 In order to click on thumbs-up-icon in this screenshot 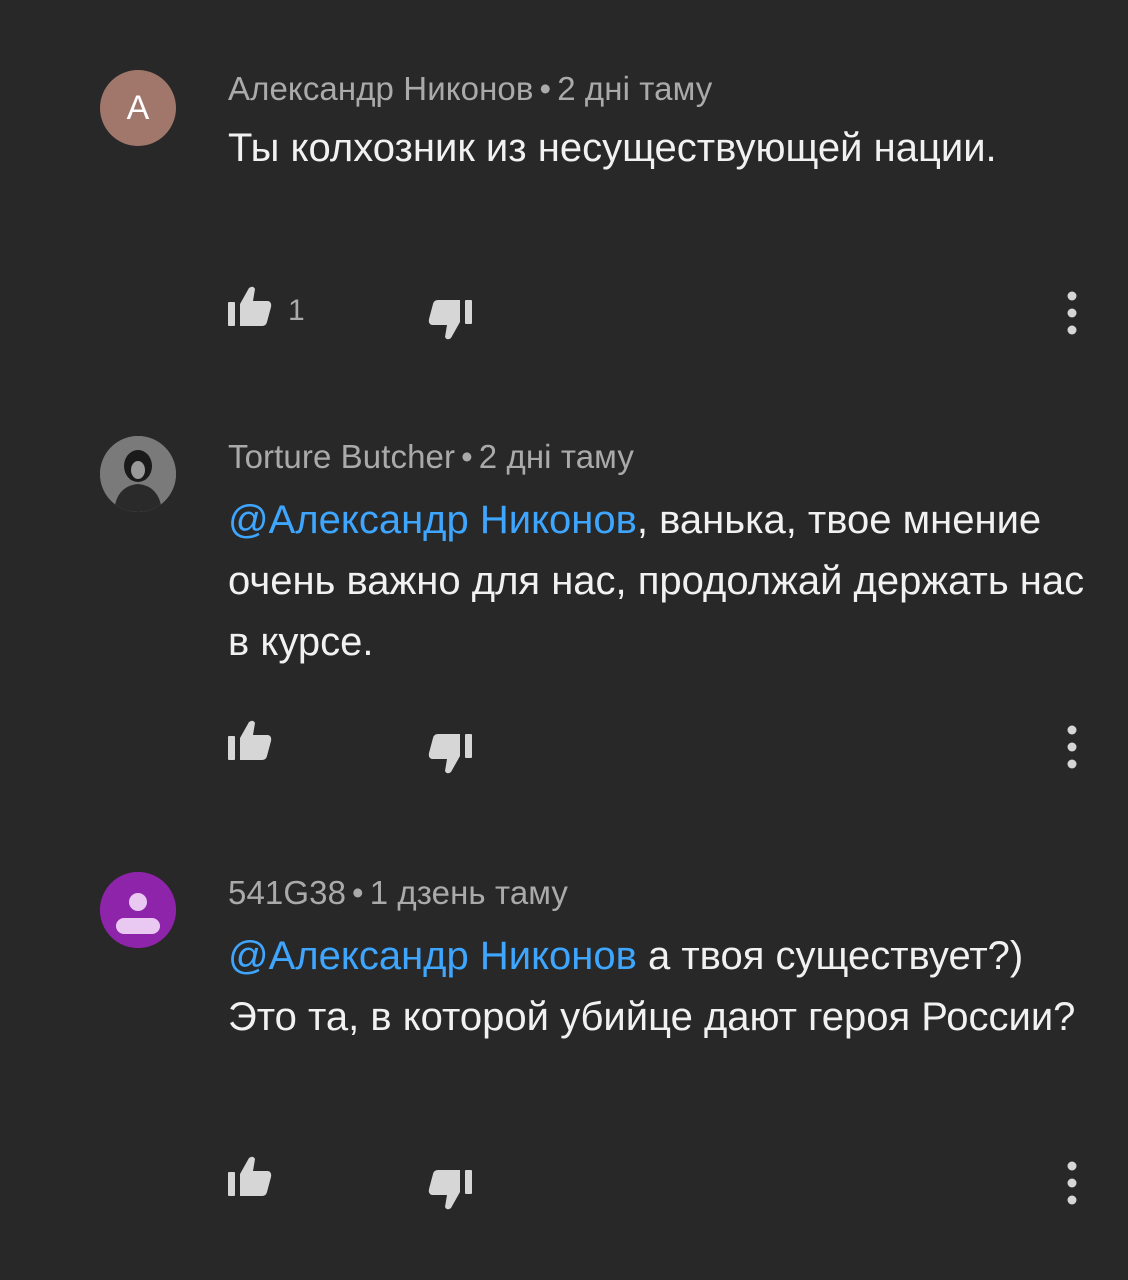, I will do `click(250, 1176)`.